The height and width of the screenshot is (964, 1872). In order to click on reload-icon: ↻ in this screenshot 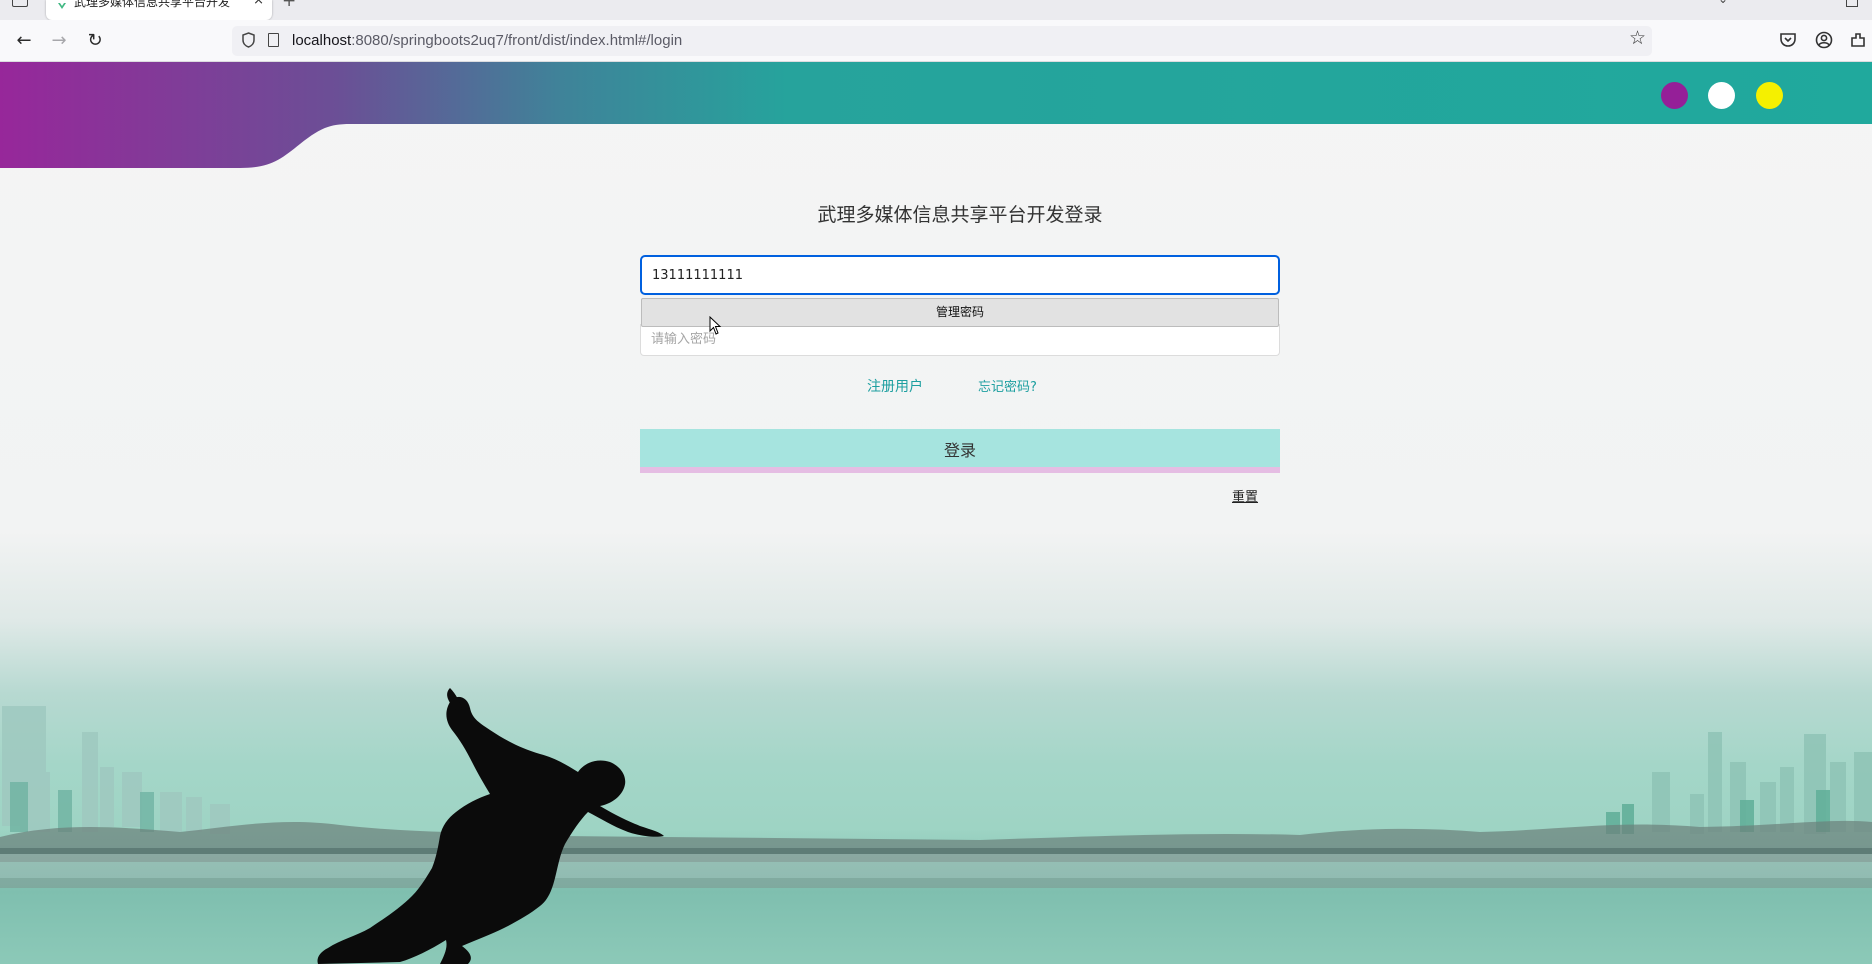, I will do `click(95, 41)`.